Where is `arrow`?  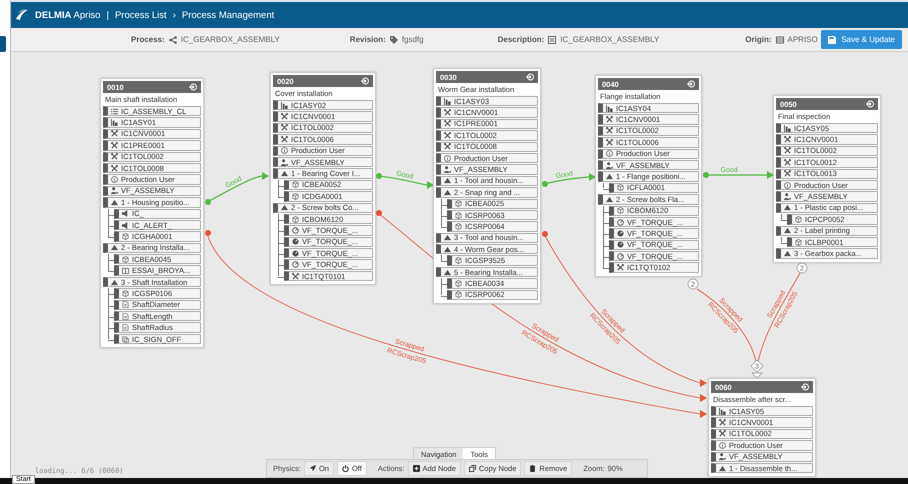 arrow is located at coordinates (405, 181).